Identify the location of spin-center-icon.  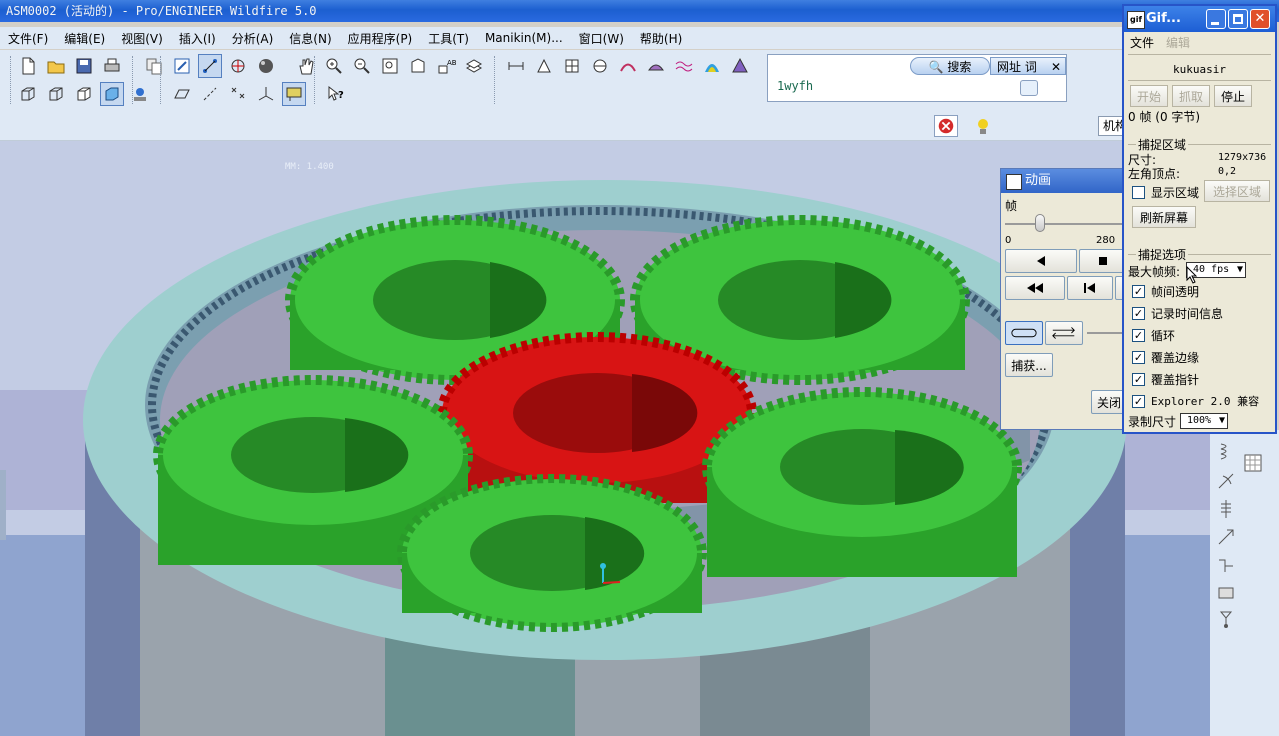
(238, 66).